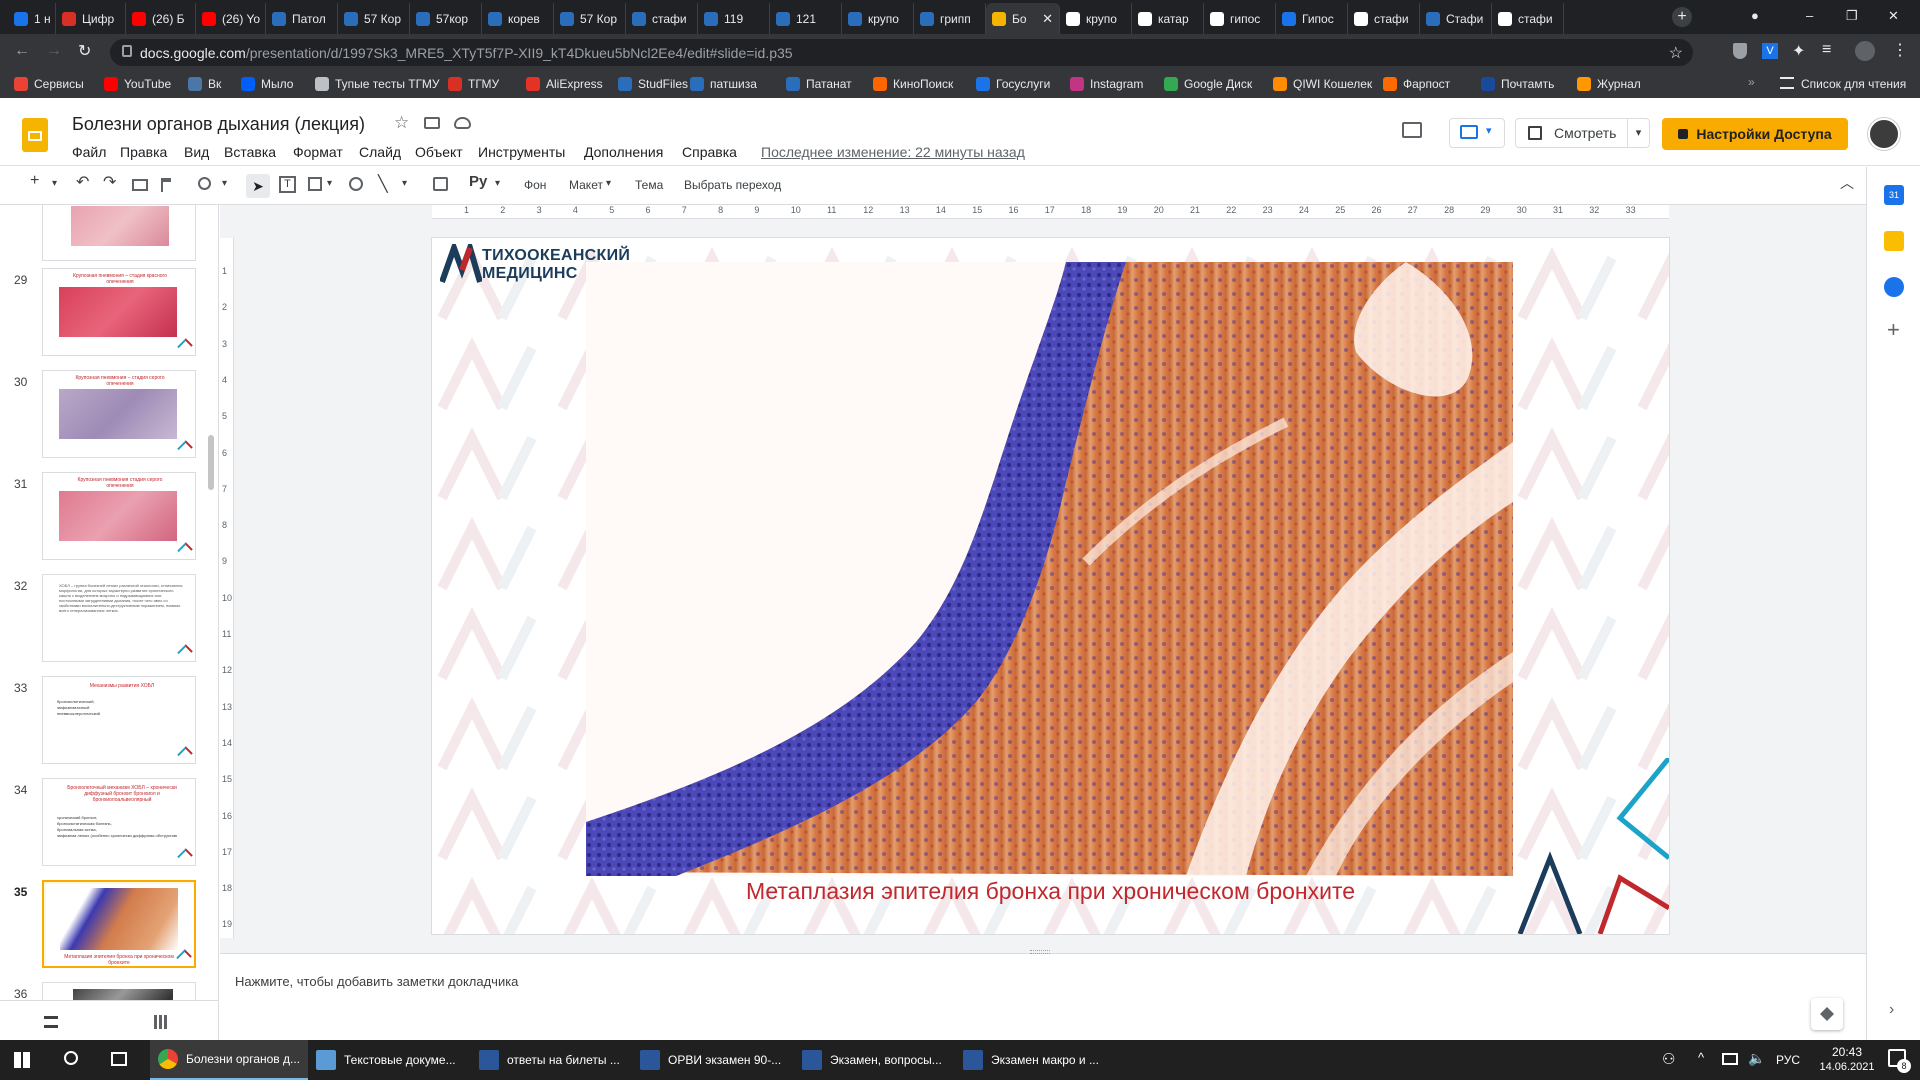 This screenshot has height=1080, width=1920. Describe the element at coordinates (1894, 287) in the screenshot. I see `tasks-icon` at that location.